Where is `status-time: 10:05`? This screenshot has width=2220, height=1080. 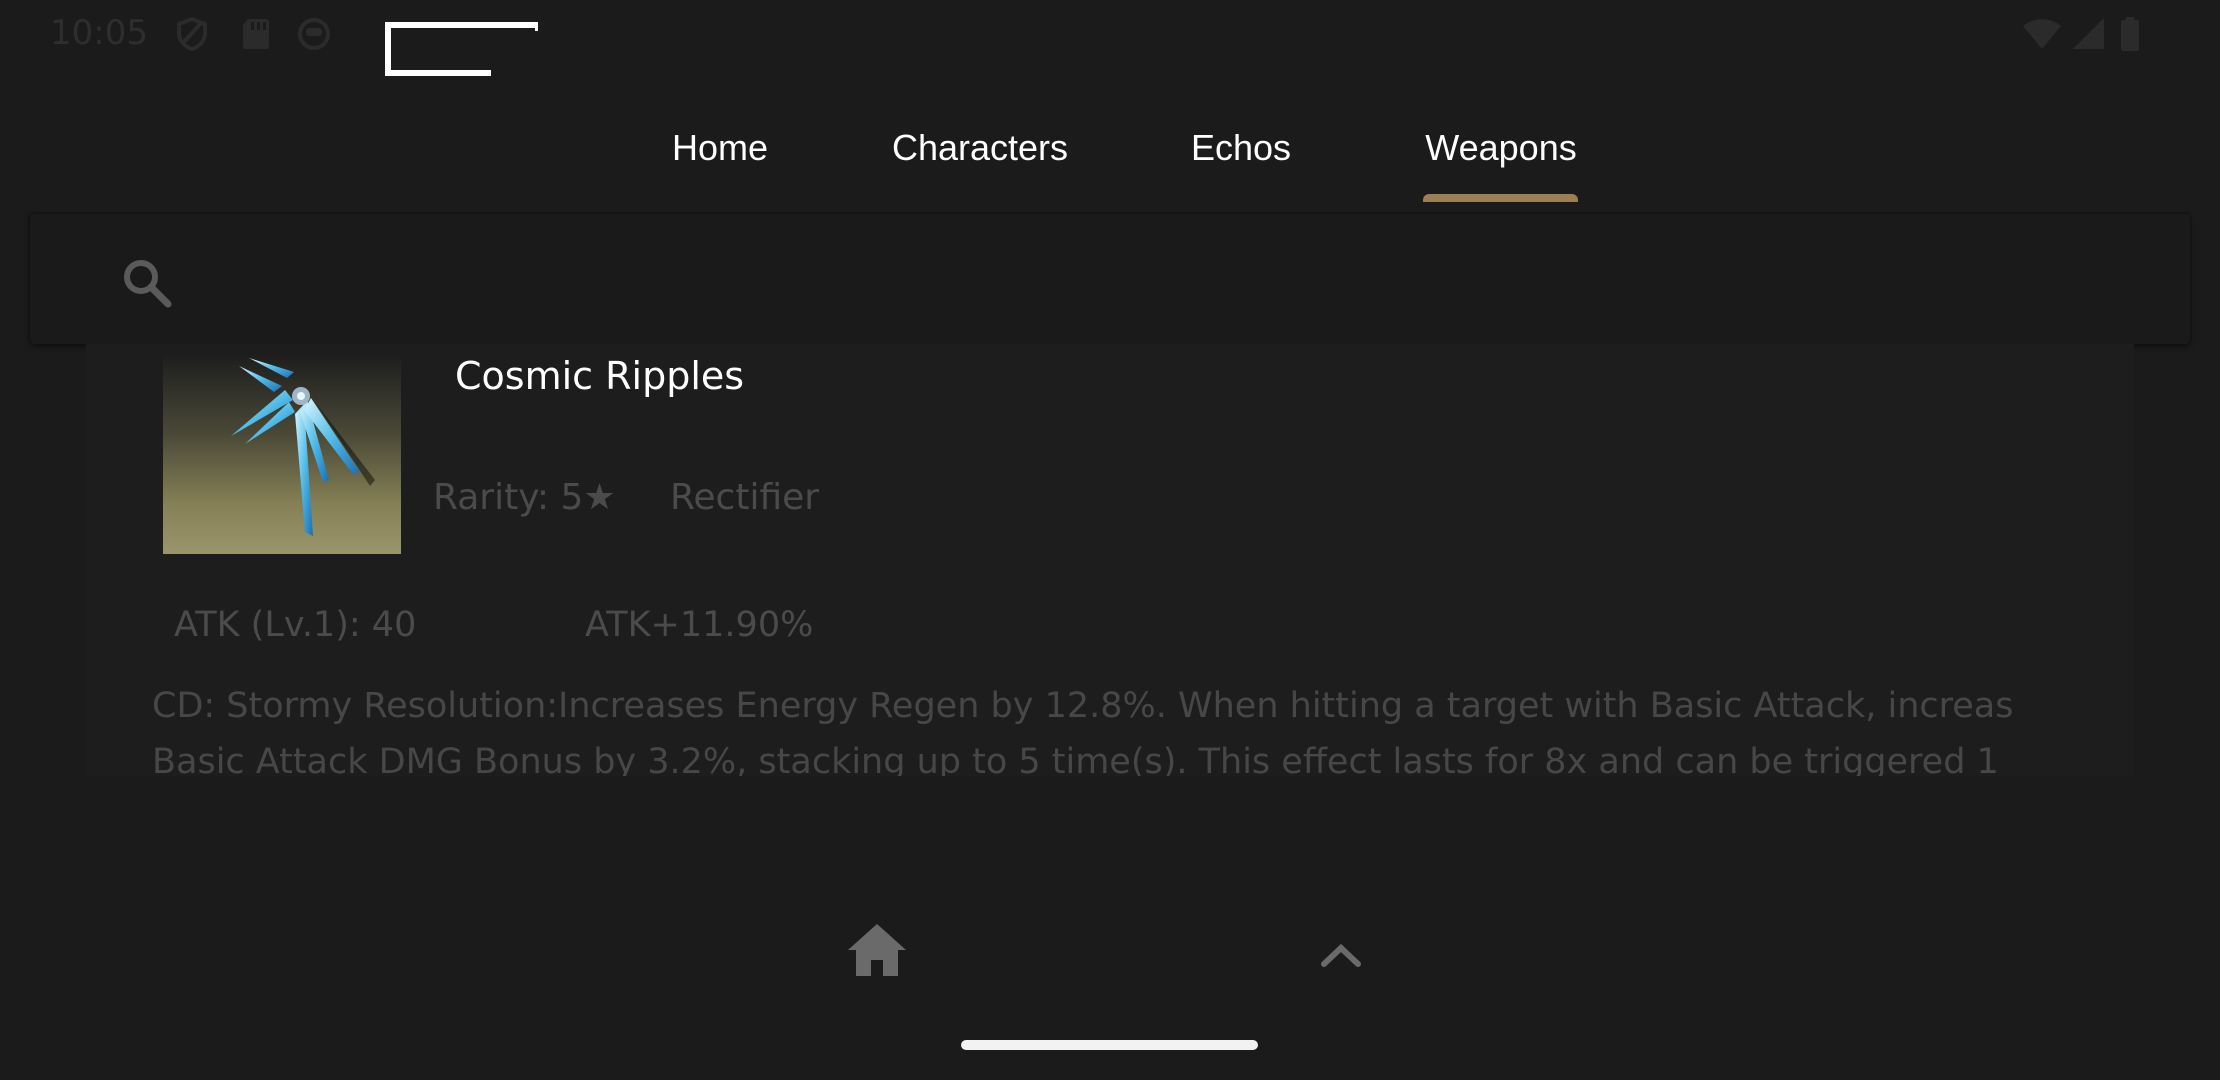 status-time: 10:05 is located at coordinates (99, 33).